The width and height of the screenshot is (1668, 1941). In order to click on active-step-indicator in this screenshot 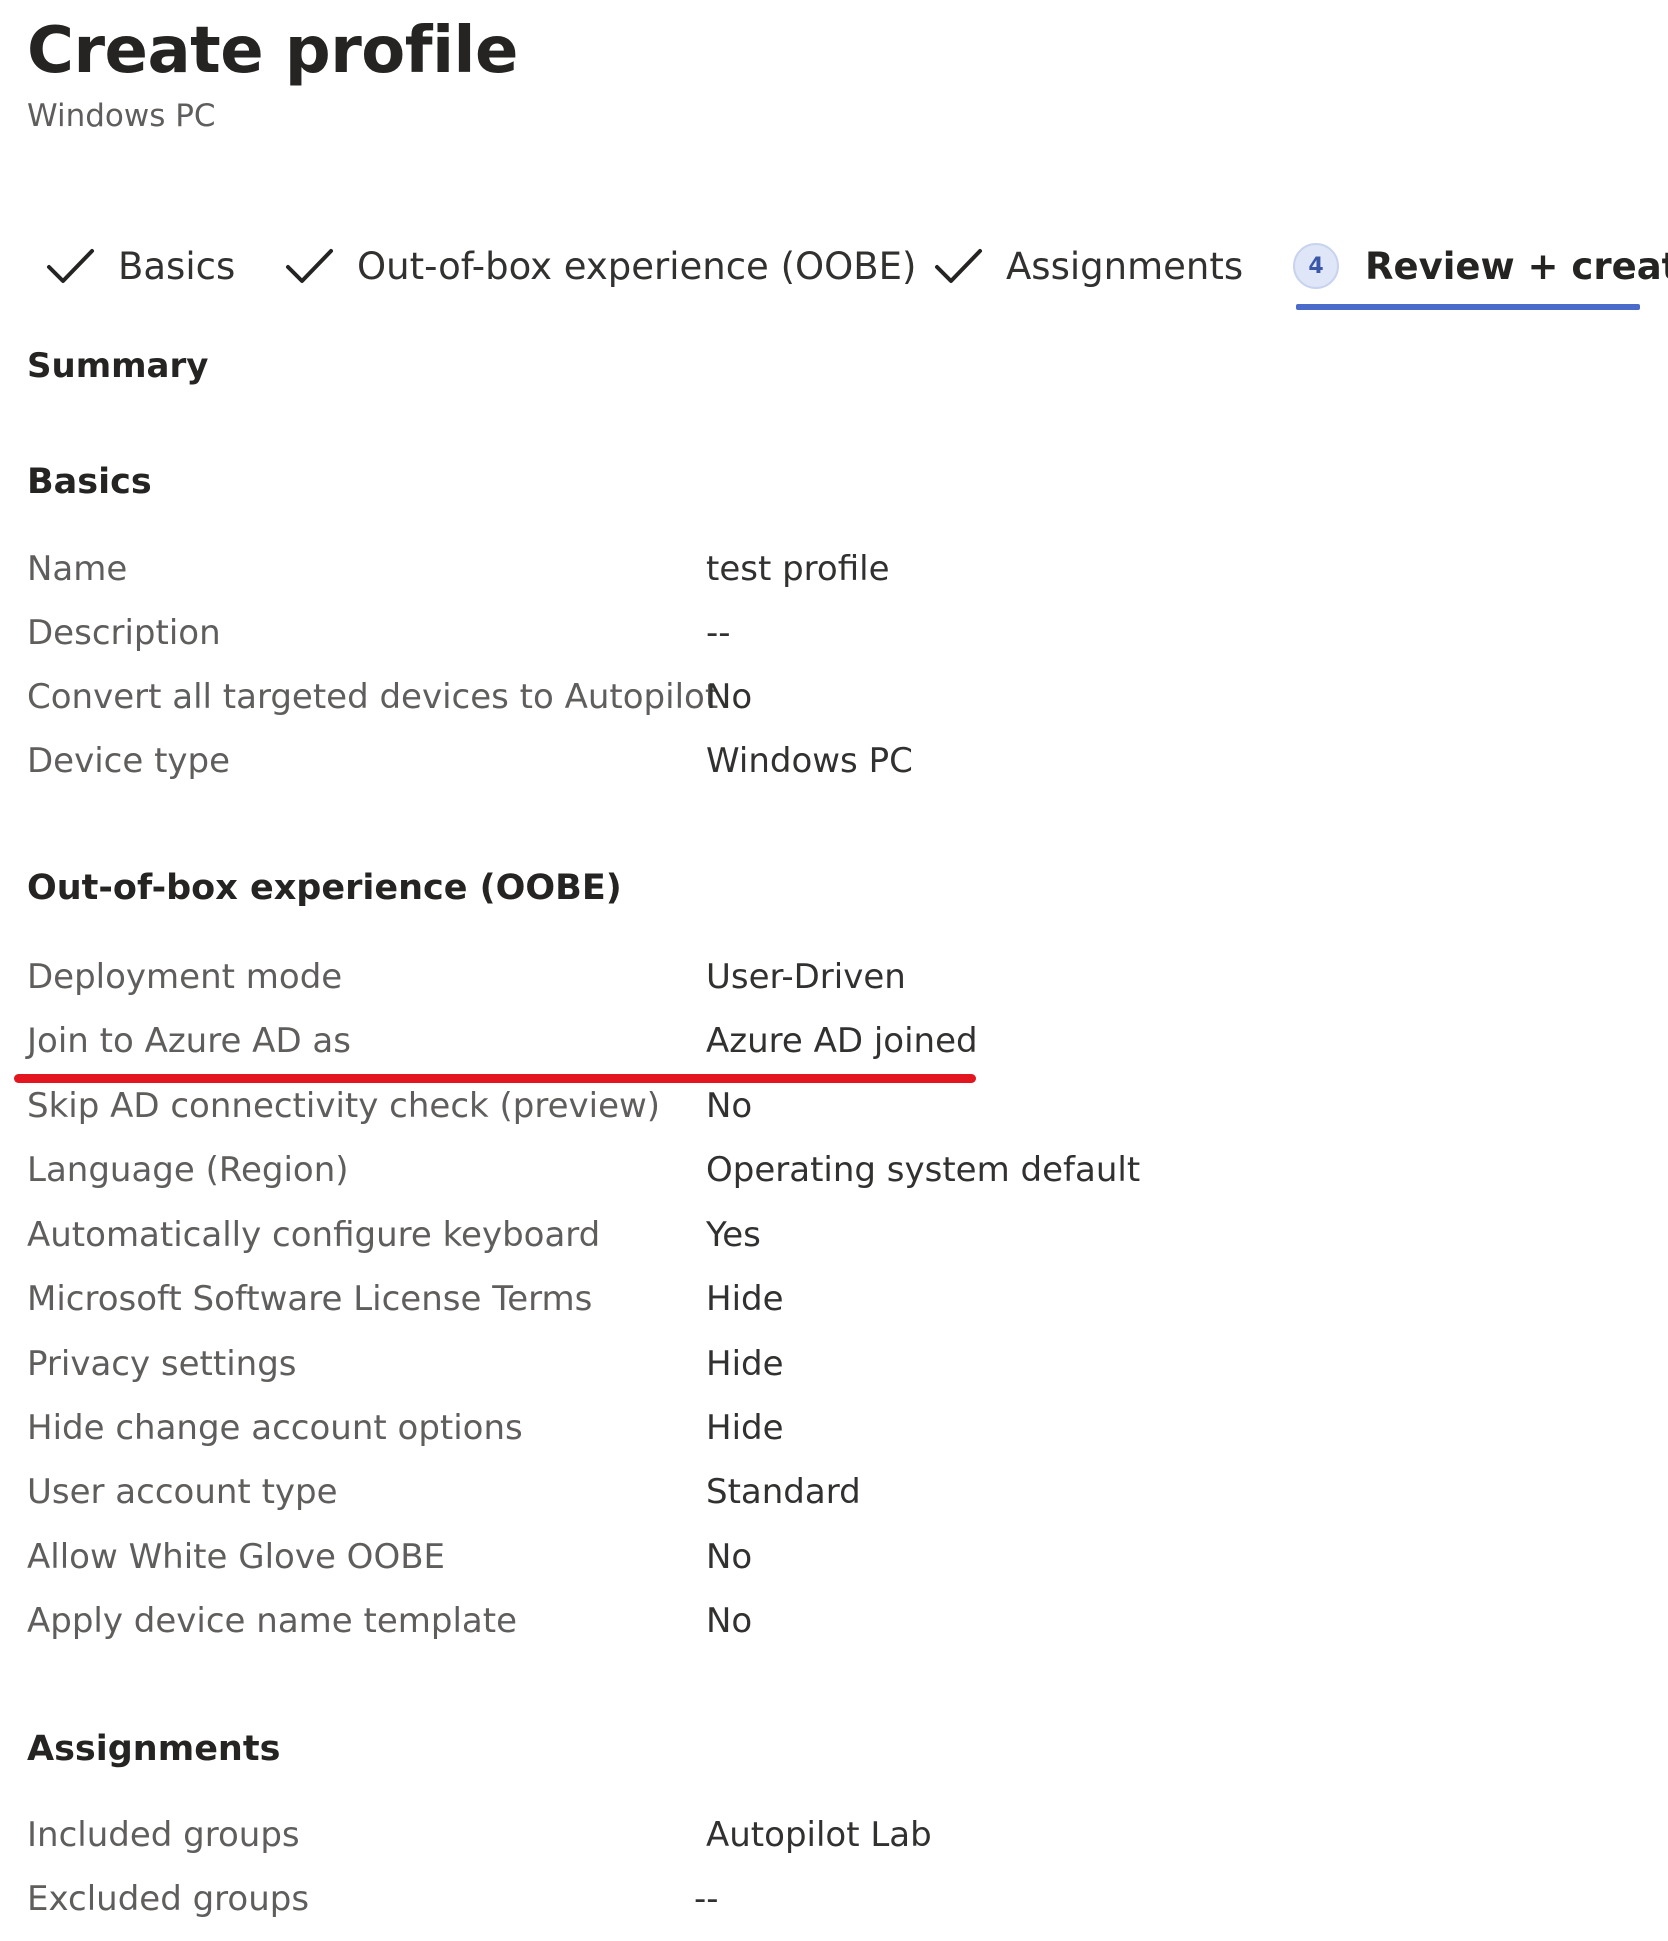, I will do `click(1468, 307)`.